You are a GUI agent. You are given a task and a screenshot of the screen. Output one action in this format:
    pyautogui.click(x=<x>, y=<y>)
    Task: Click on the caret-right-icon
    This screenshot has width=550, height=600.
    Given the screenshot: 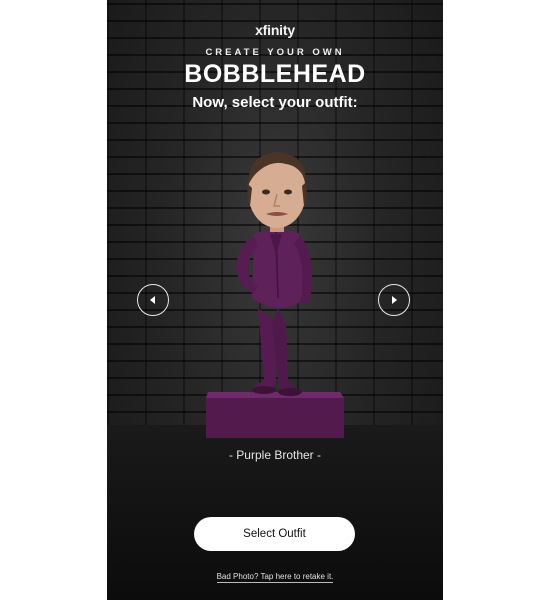 What is the action you would take?
    pyautogui.click(x=394, y=300)
    